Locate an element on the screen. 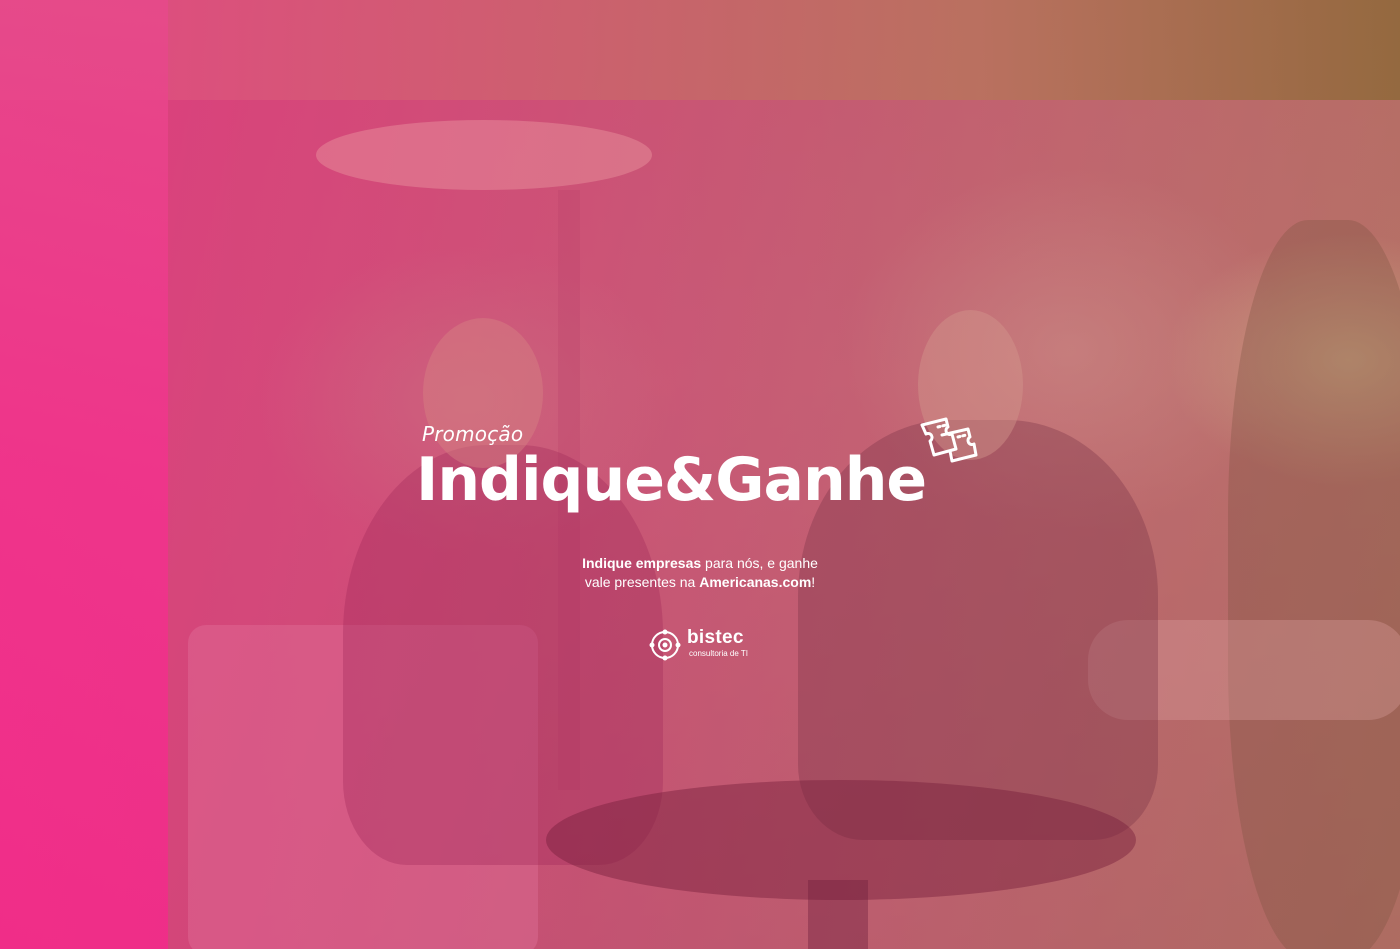 The image size is (1400, 949). description-text-3: ! is located at coordinates (813, 582).